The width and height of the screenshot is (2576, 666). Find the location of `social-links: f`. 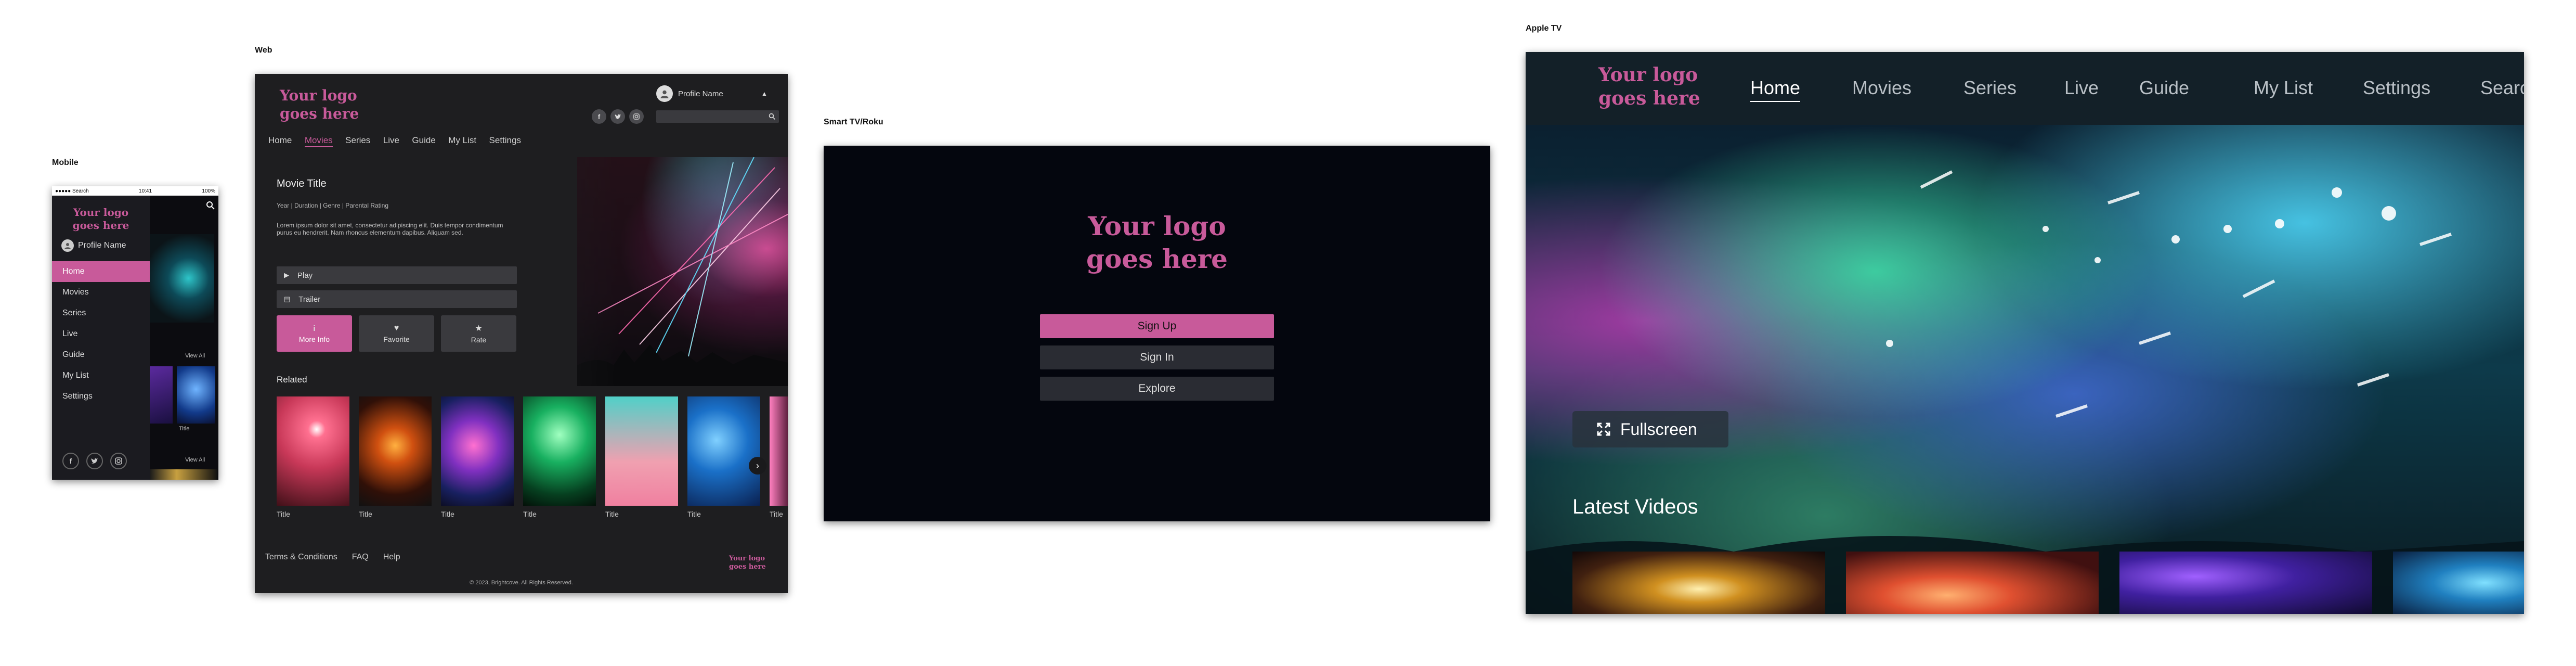

social-links: f is located at coordinates (94, 461).